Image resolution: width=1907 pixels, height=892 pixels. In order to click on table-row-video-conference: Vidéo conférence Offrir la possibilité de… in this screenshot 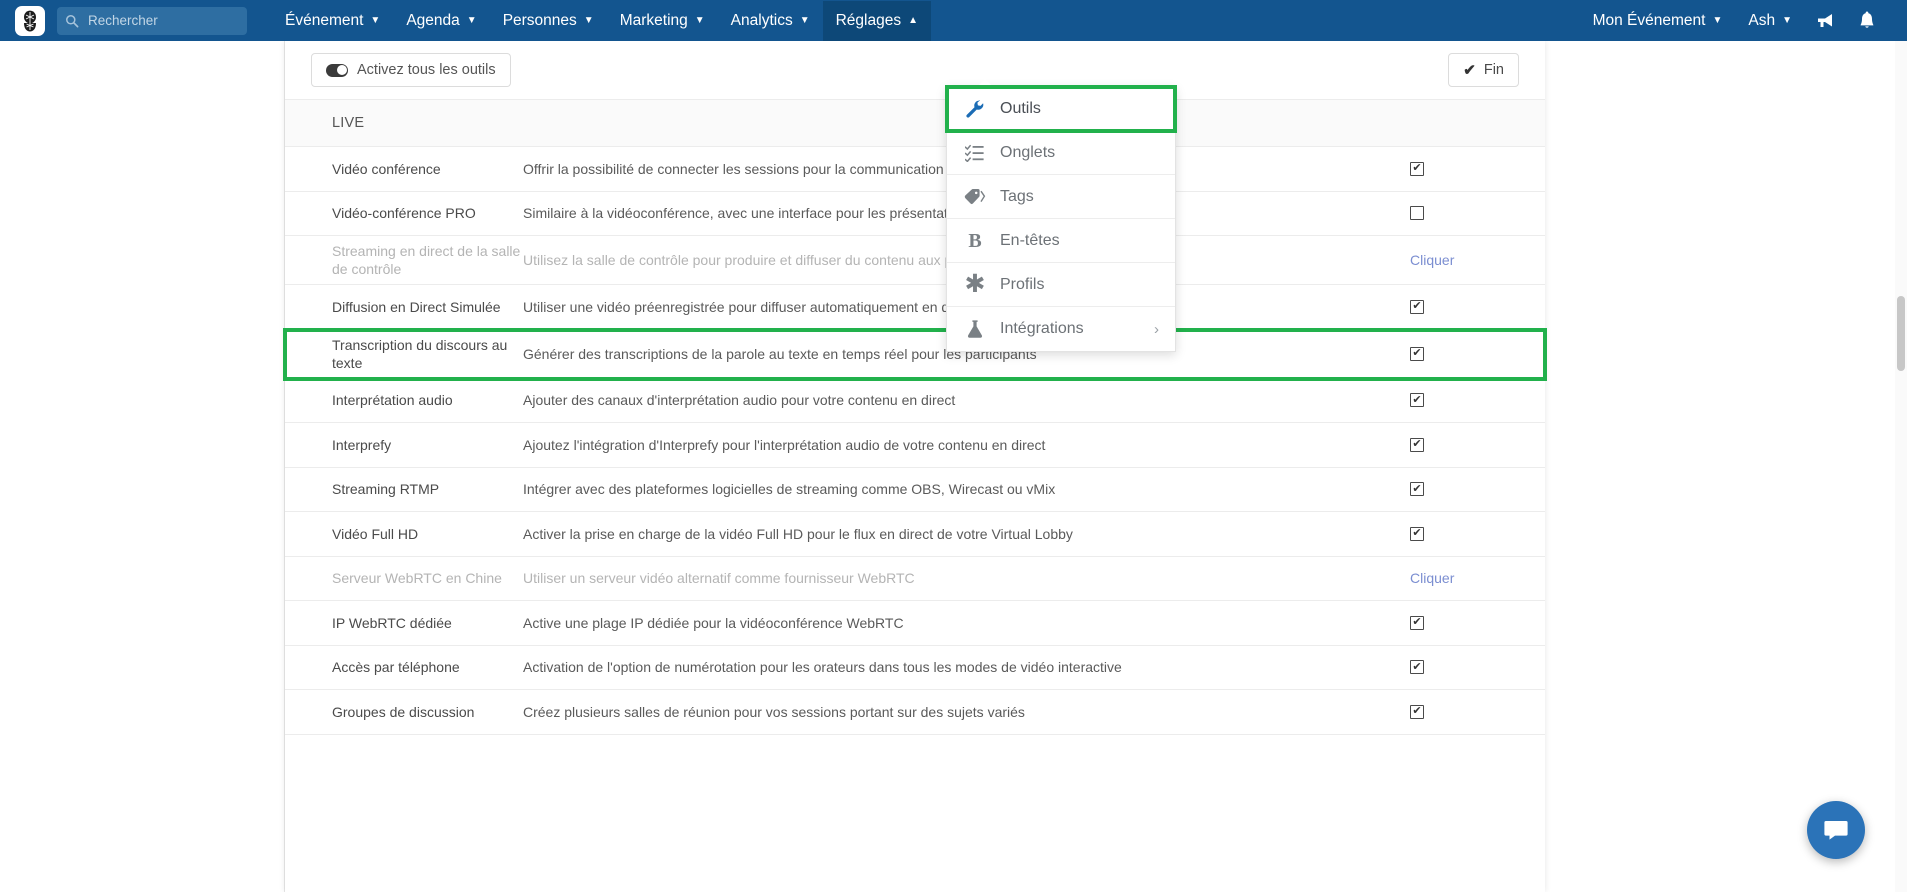, I will do `click(915, 169)`.